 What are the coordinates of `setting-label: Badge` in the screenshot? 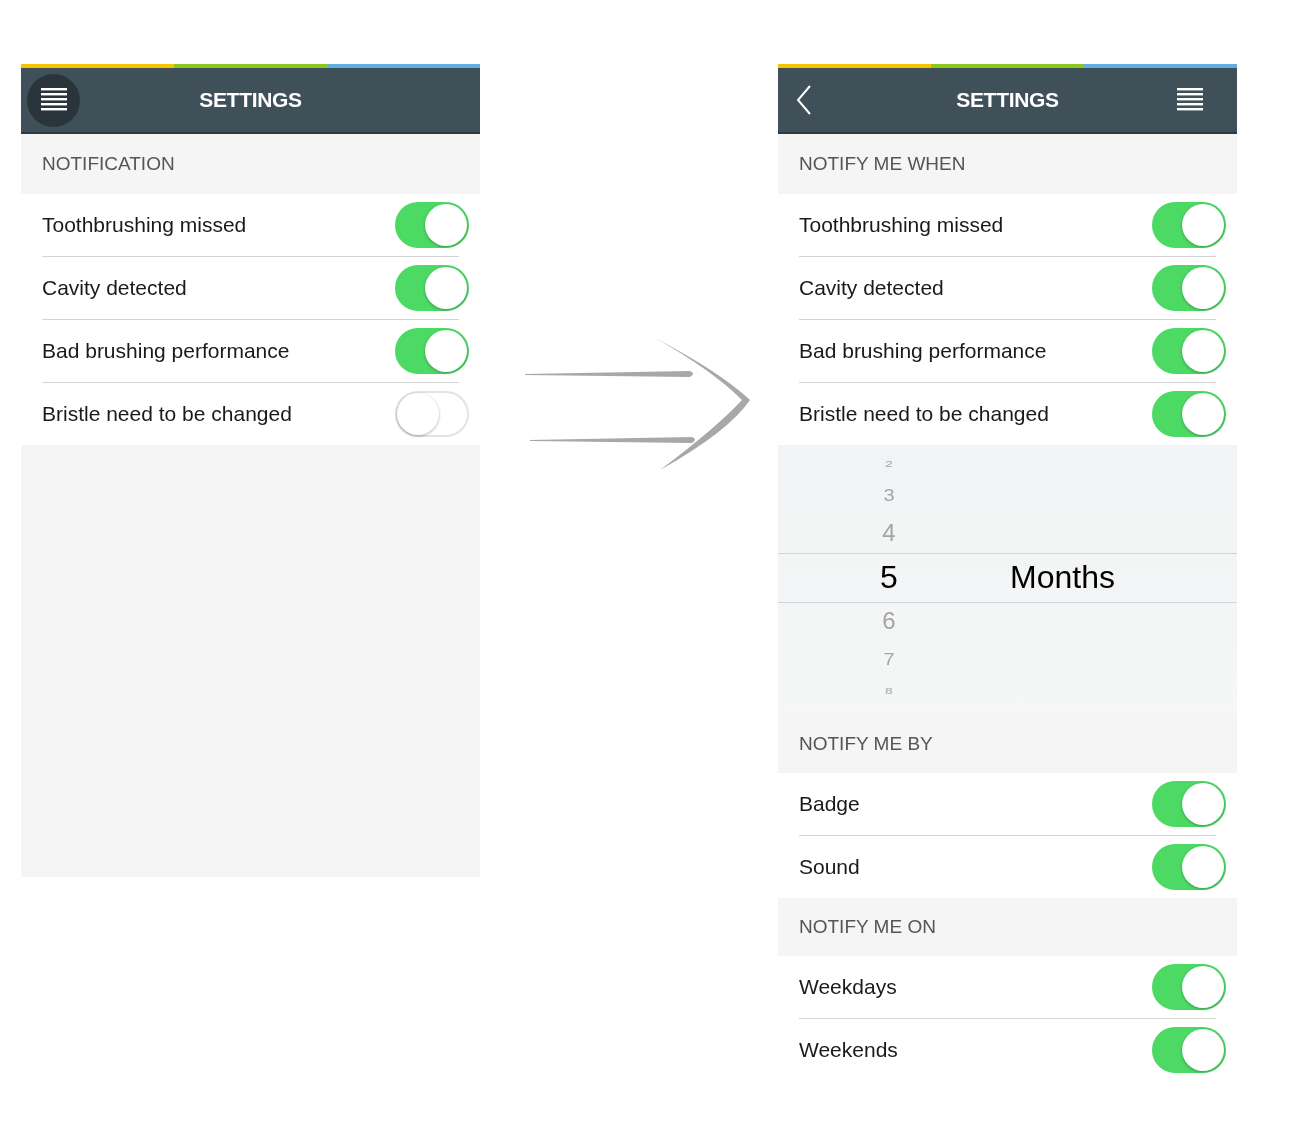 It's located at (829, 804).